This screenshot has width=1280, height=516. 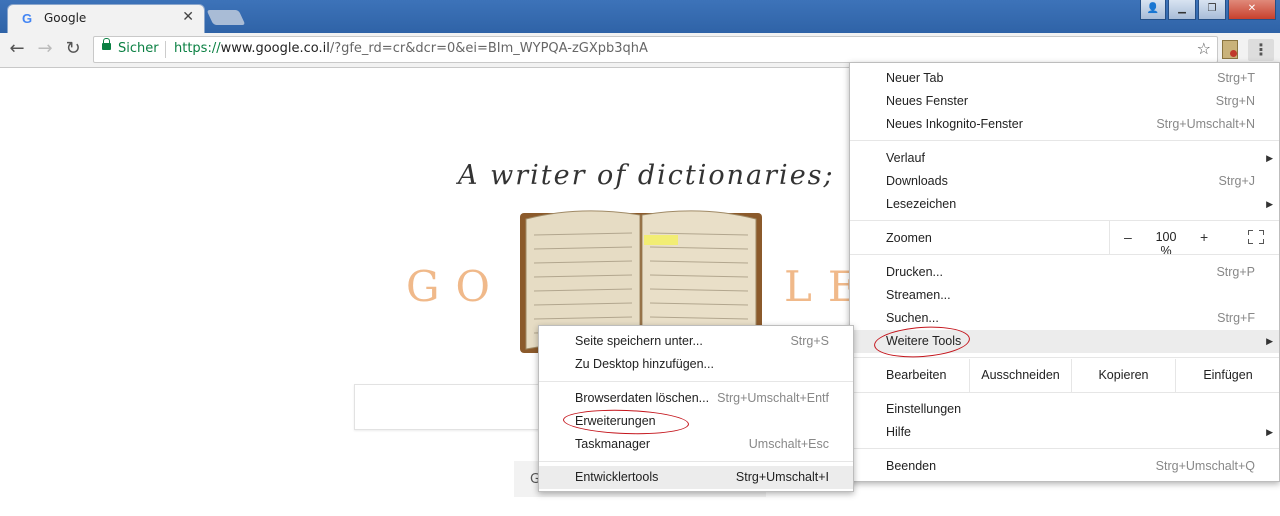 What do you see at coordinates (488, 48) in the screenshot?
I see `url-path: /?gfe_rd=cr&dcr=0&ei=BIm_WYPQA-zGXpb3qhA` at bounding box center [488, 48].